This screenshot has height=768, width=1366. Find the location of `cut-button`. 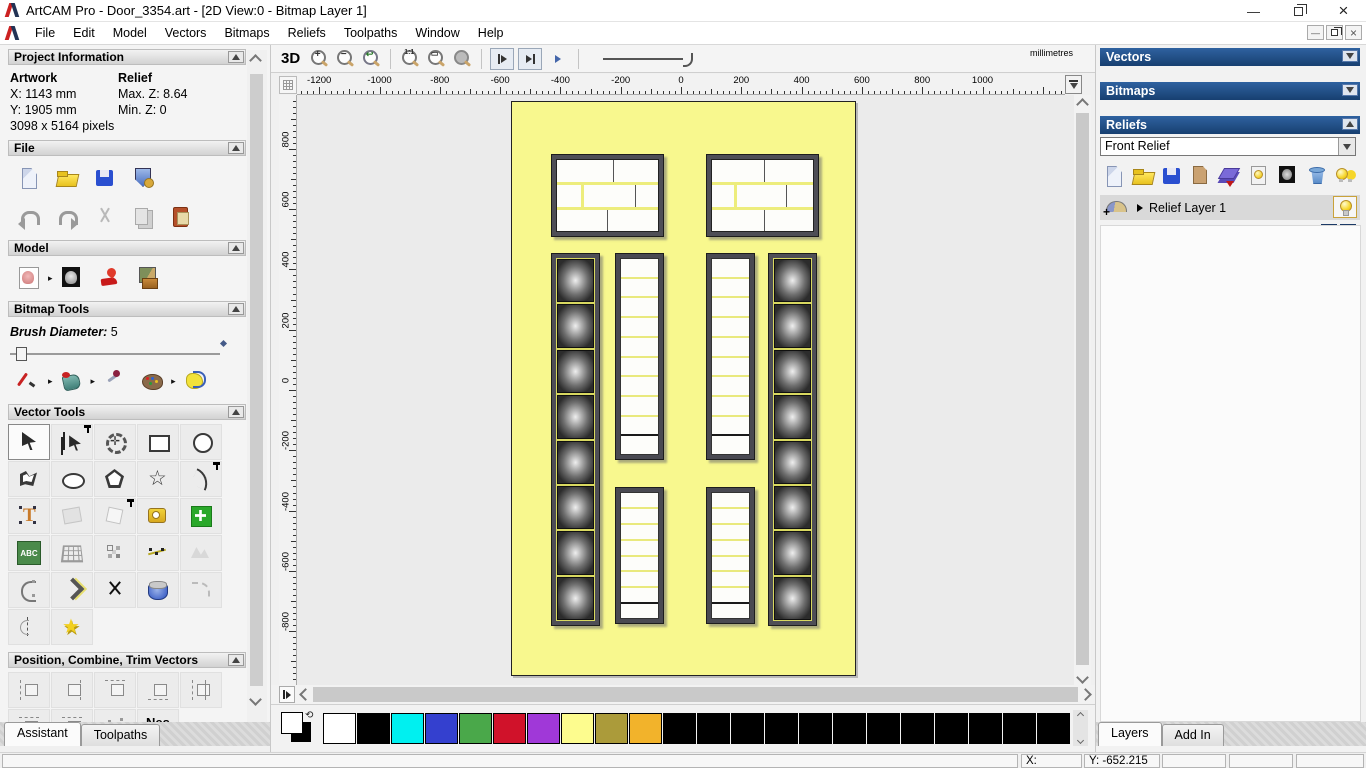

cut-button is located at coordinates (105, 217).